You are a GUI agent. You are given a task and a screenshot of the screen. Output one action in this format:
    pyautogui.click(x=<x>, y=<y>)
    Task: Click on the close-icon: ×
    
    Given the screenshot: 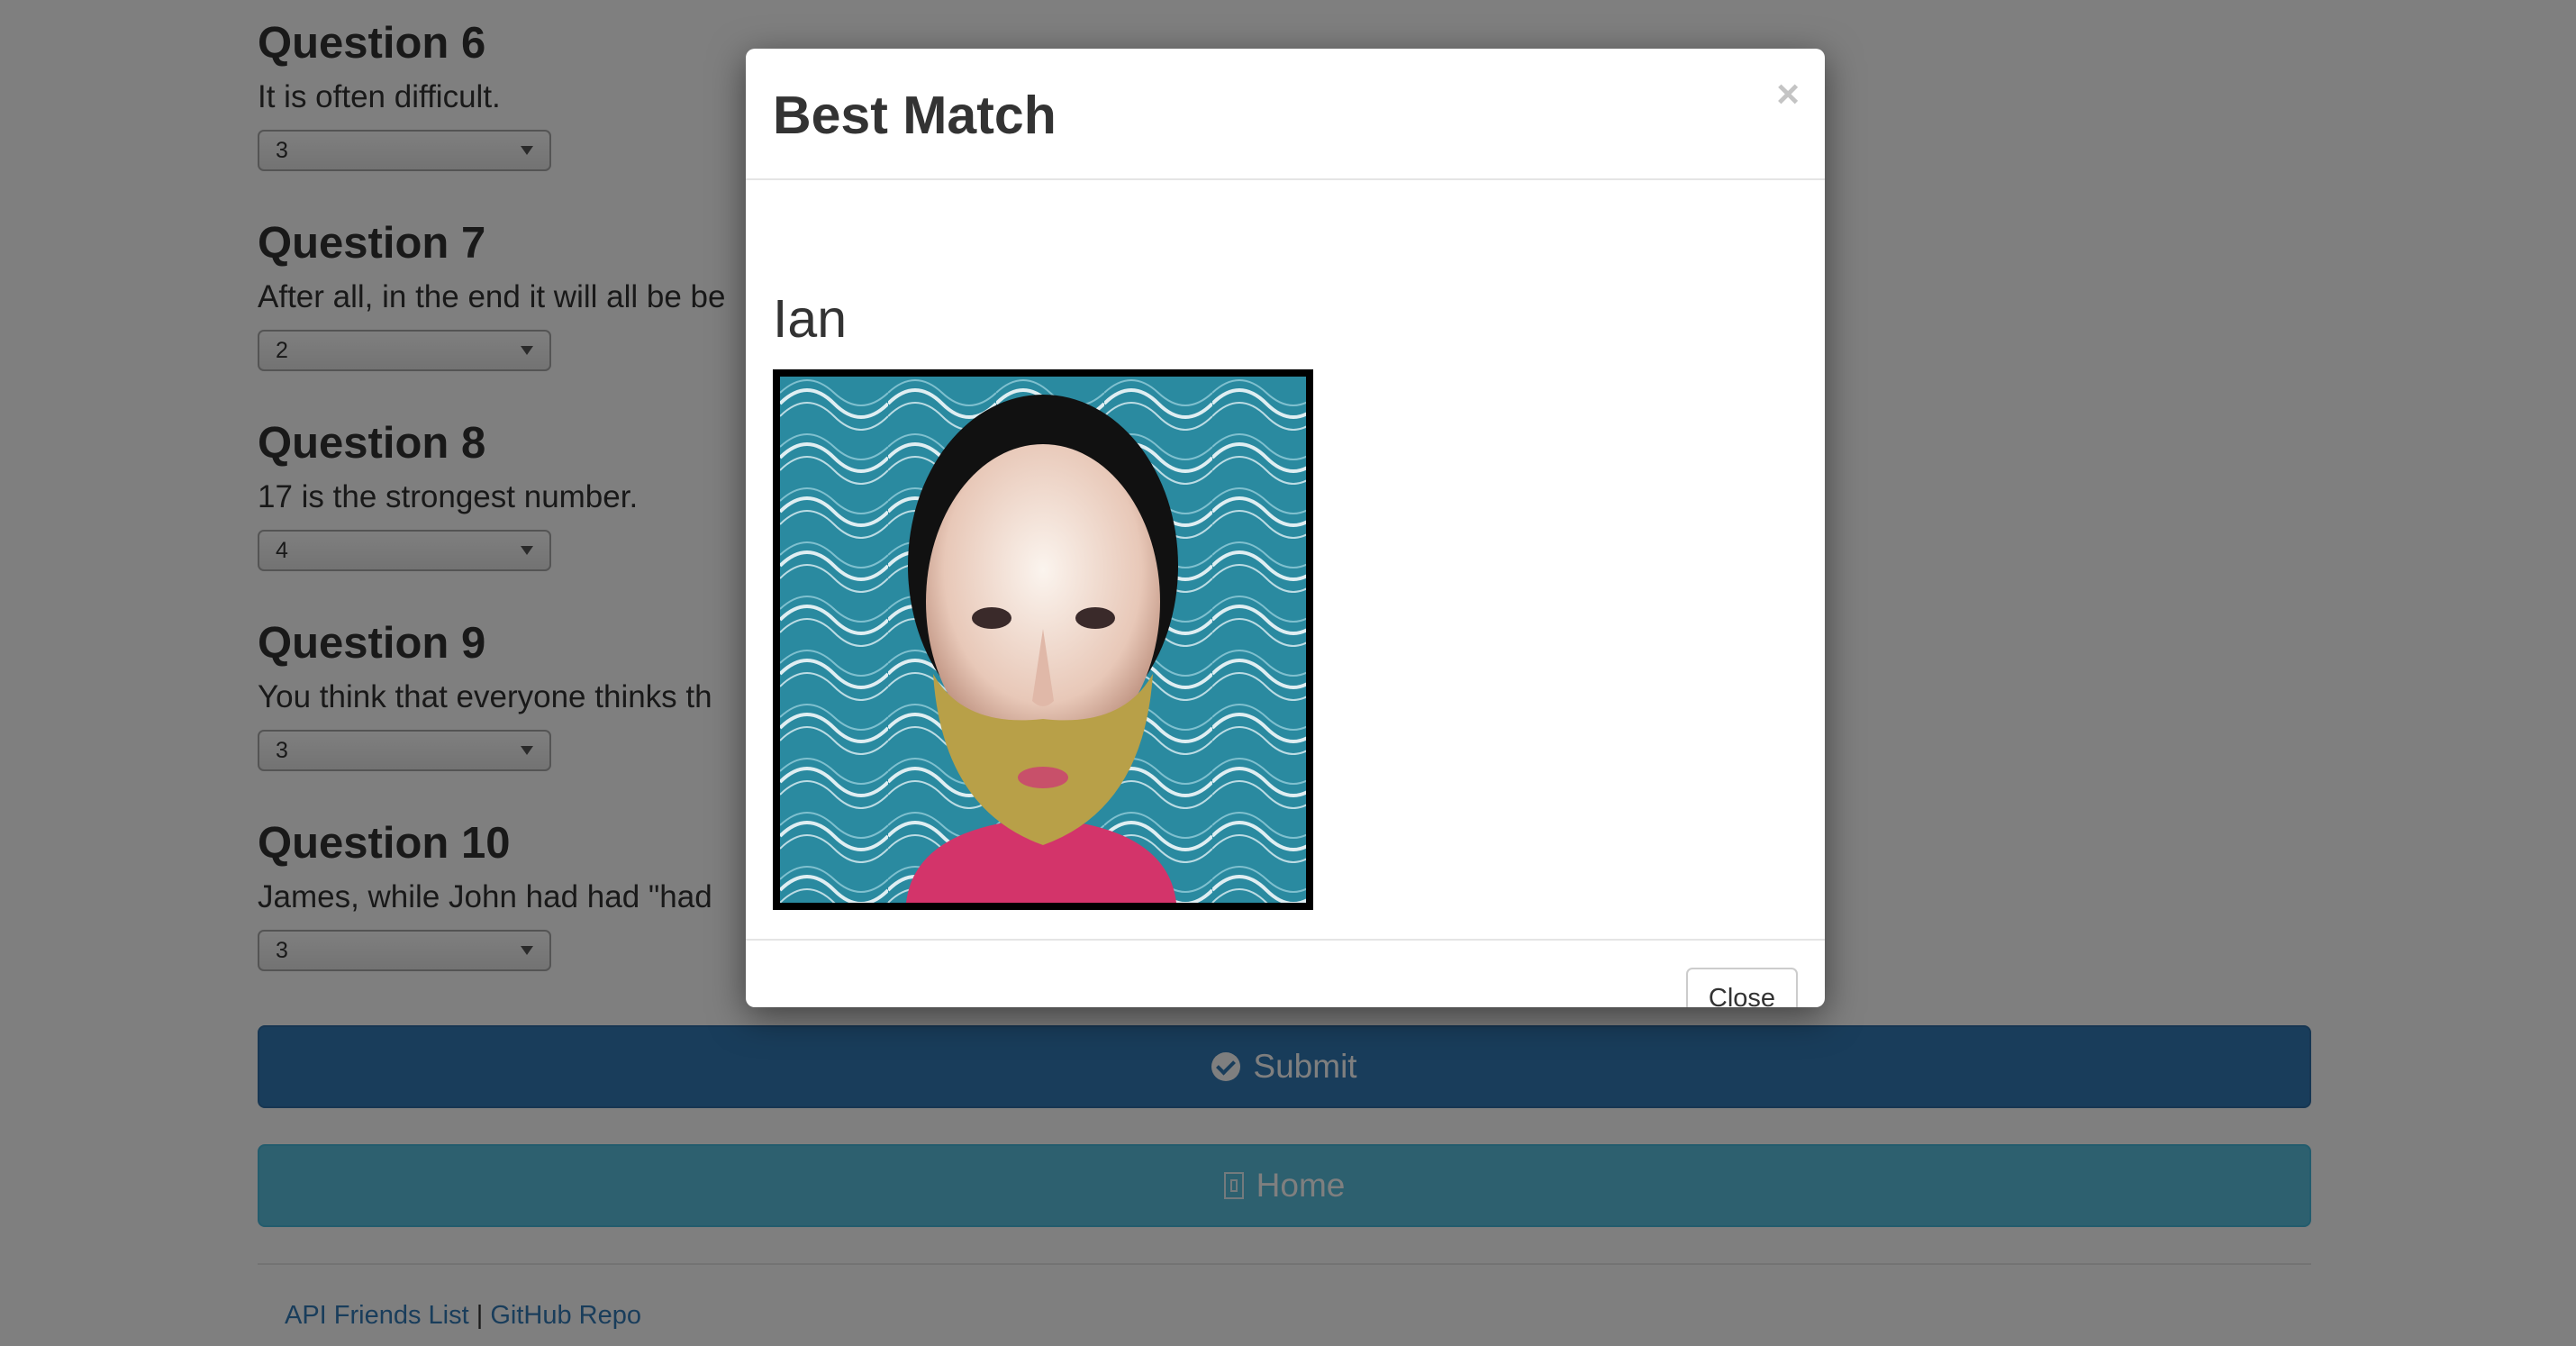 What is the action you would take?
    pyautogui.click(x=1788, y=95)
    